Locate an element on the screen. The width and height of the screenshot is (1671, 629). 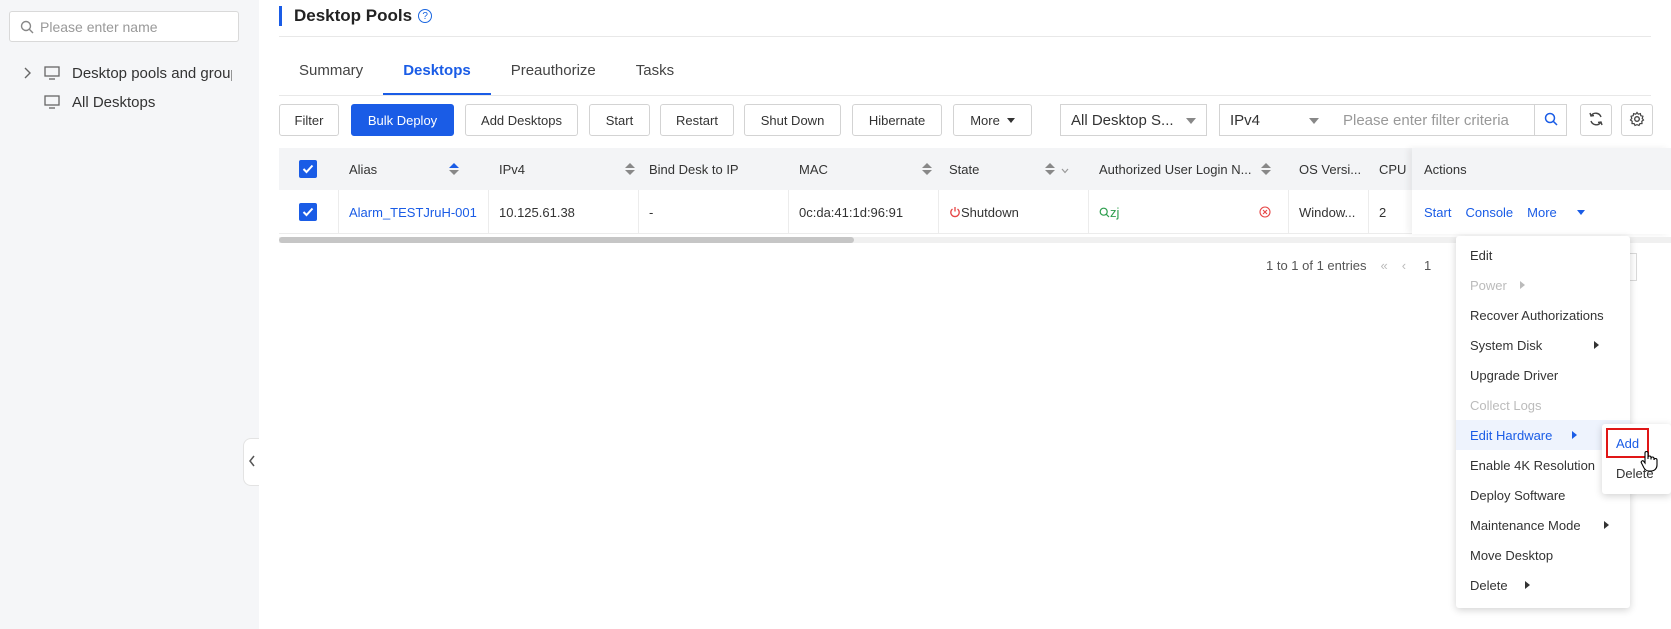
filter-icon is located at coordinates (1065, 169).